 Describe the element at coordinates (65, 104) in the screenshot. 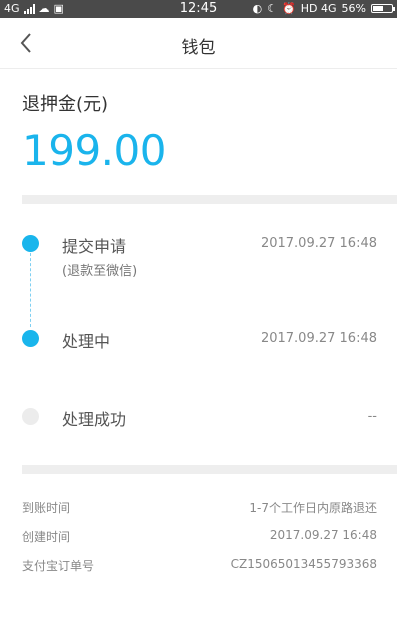

I see `deposit-label: 退押金(元)` at that location.